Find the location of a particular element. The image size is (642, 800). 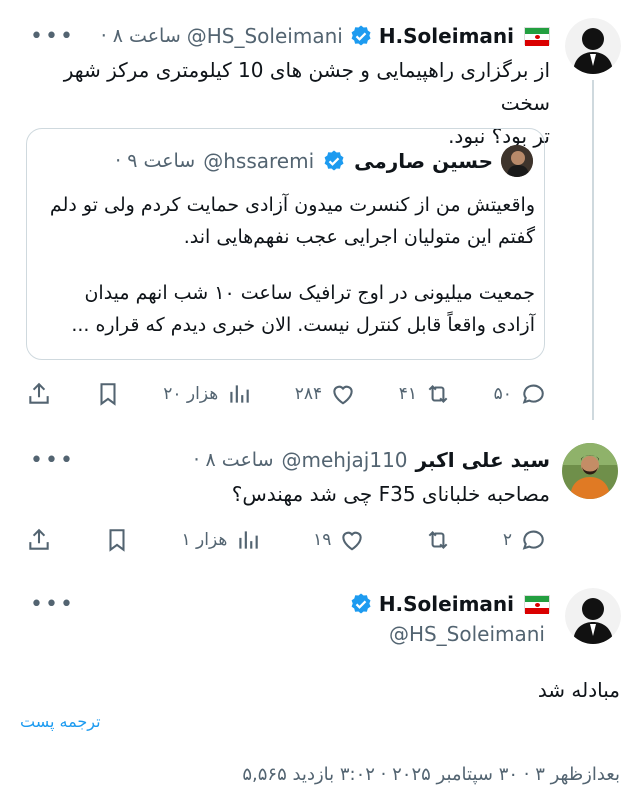

like-count: ۲۸۴ is located at coordinates (308, 394).